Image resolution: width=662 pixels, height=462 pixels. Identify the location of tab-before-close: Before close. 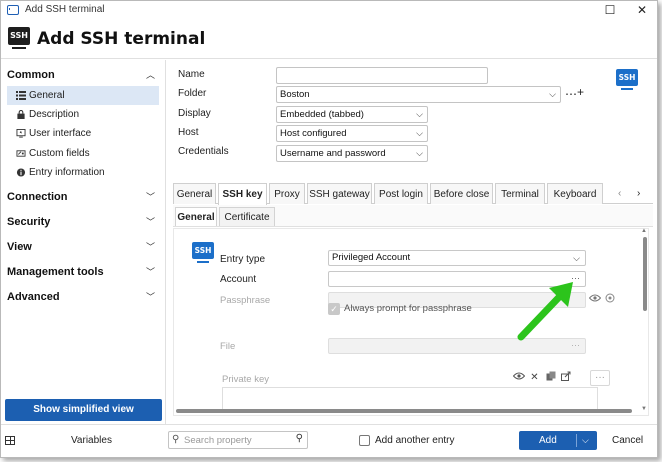
(461, 193).